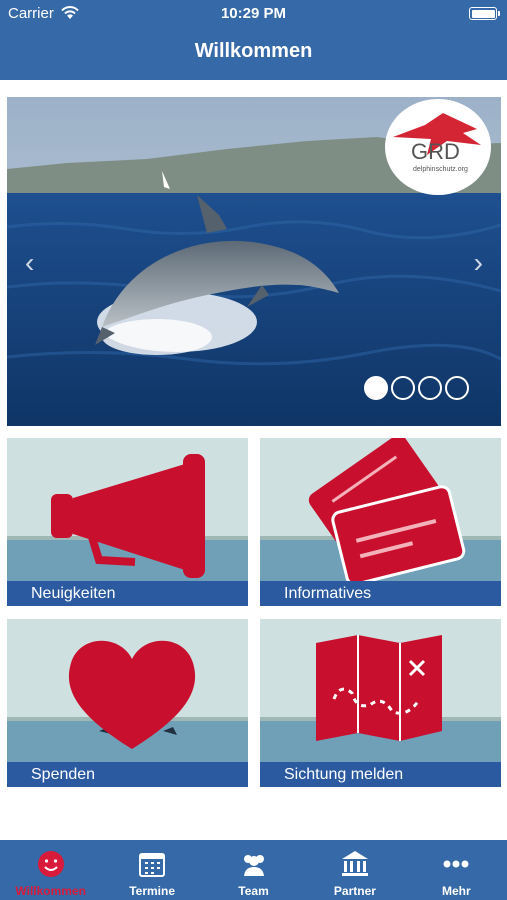 The image size is (507, 900). What do you see at coordinates (456, 870) in the screenshot?
I see `tab-mehr: Mehr` at bounding box center [456, 870].